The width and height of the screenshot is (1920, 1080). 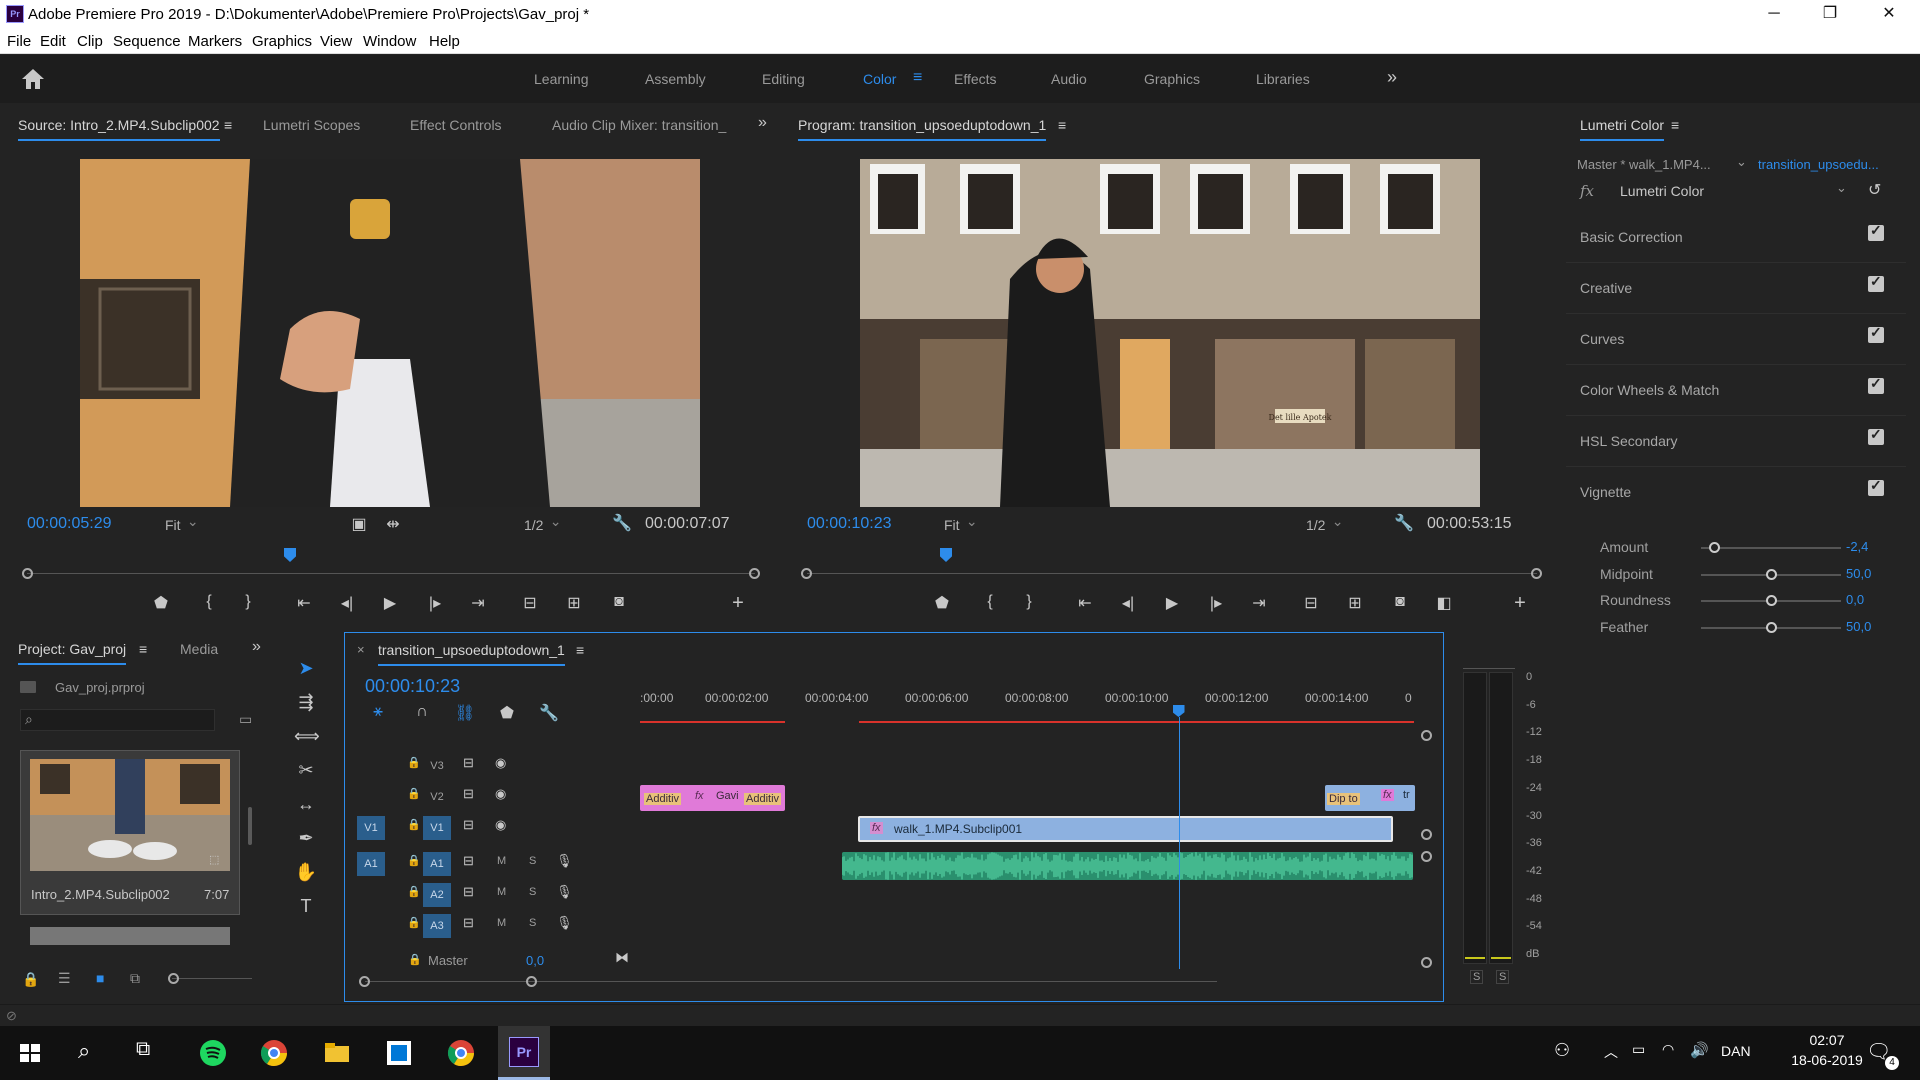 What do you see at coordinates (738, 603) in the screenshot?
I see `source-add-button-icon: +` at bounding box center [738, 603].